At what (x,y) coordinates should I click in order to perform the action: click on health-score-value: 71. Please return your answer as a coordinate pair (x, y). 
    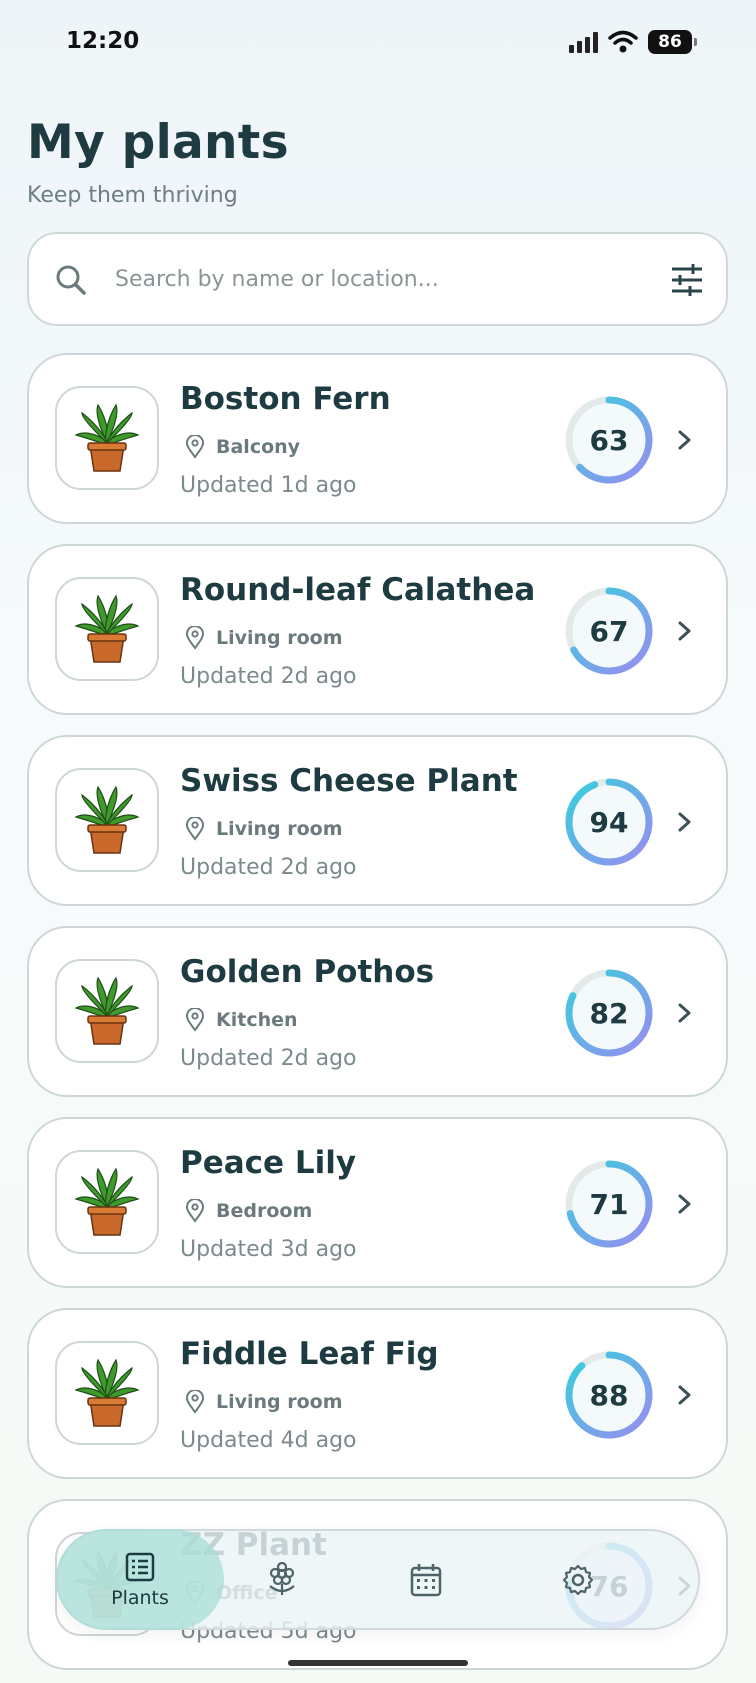
    Looking at the image, I should click on (609, 1204).